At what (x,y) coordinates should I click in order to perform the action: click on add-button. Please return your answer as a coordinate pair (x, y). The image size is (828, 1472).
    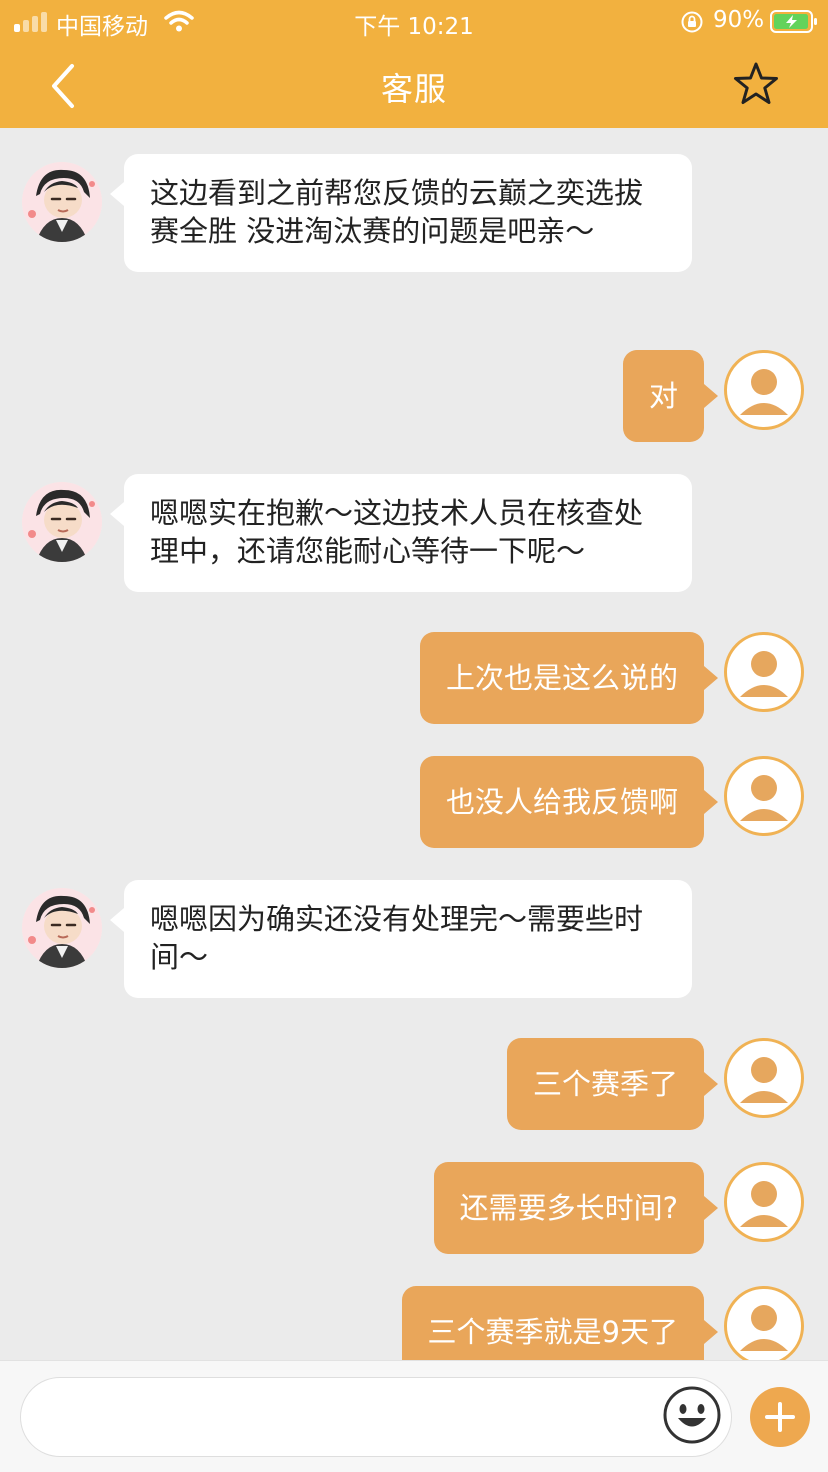
    Looking at the image, I should click on (780, 1417).